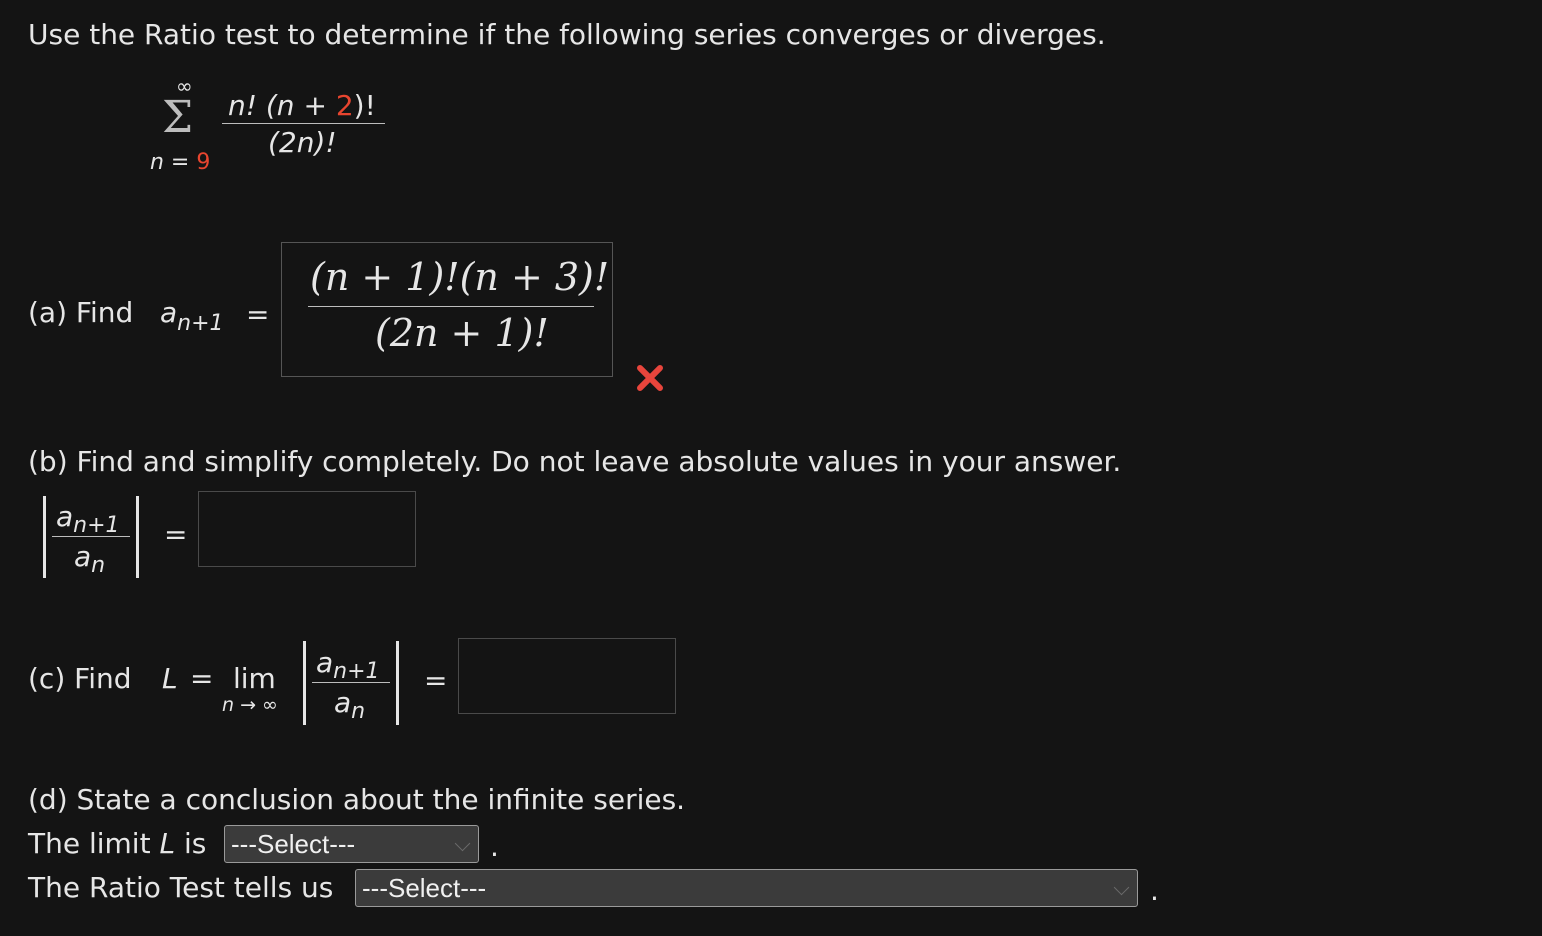 The height and width of the screenshot is (936, 1542). Describe the element at coordinates (96, 525) in the screenshot. I see `part-b-num-sub: n+1` at that location.